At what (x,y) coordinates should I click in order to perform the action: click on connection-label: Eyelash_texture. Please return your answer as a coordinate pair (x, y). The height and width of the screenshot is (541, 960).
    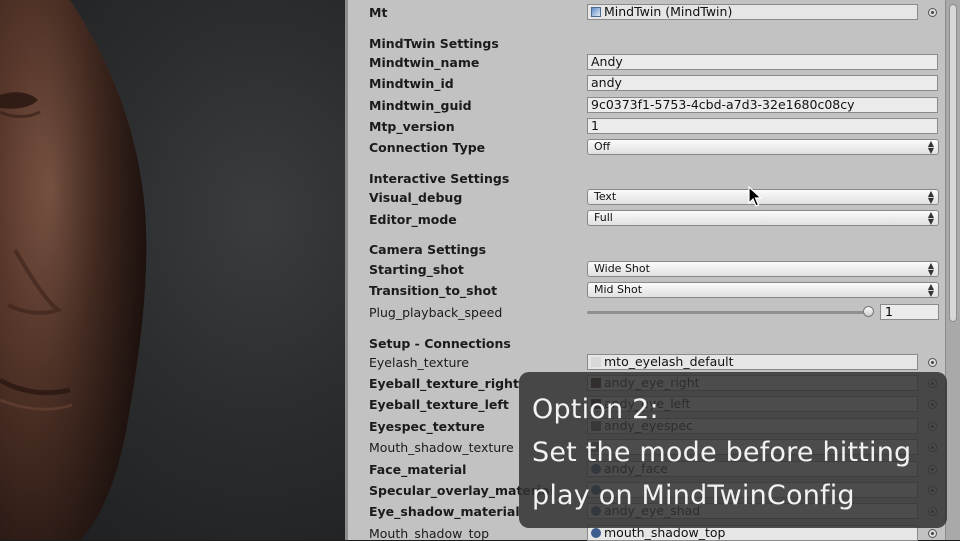
    Looking at the image, I should click on (419, 362).